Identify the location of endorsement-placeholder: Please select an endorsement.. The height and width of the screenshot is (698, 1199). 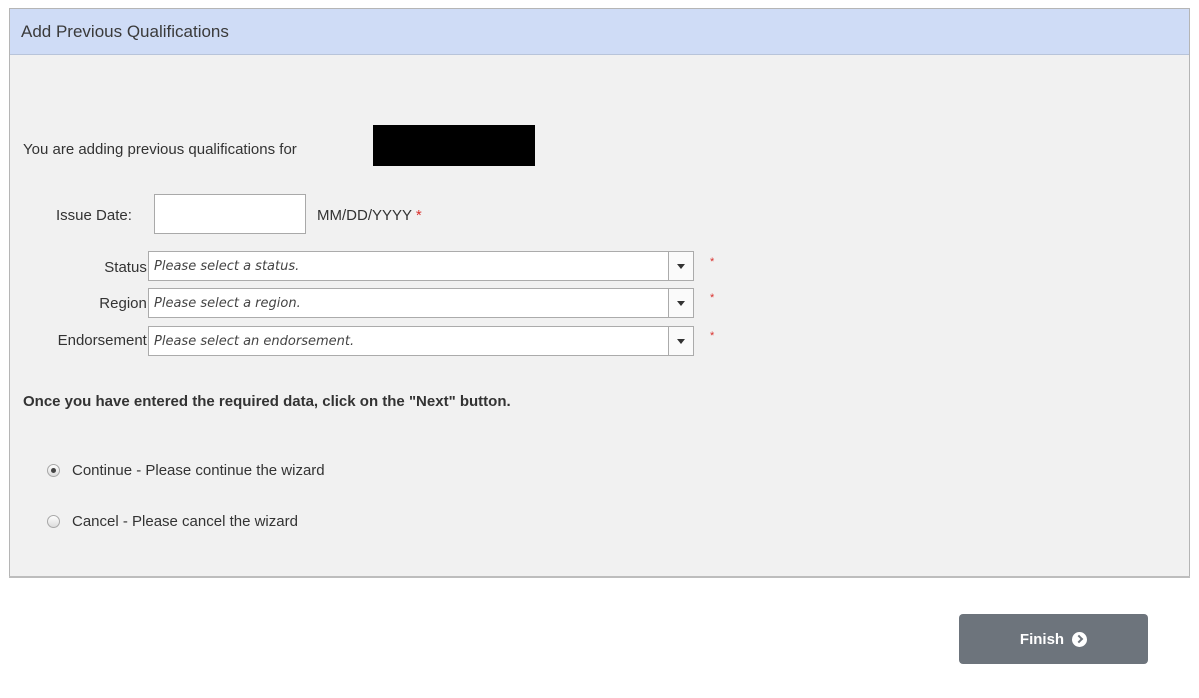
(254, 341).